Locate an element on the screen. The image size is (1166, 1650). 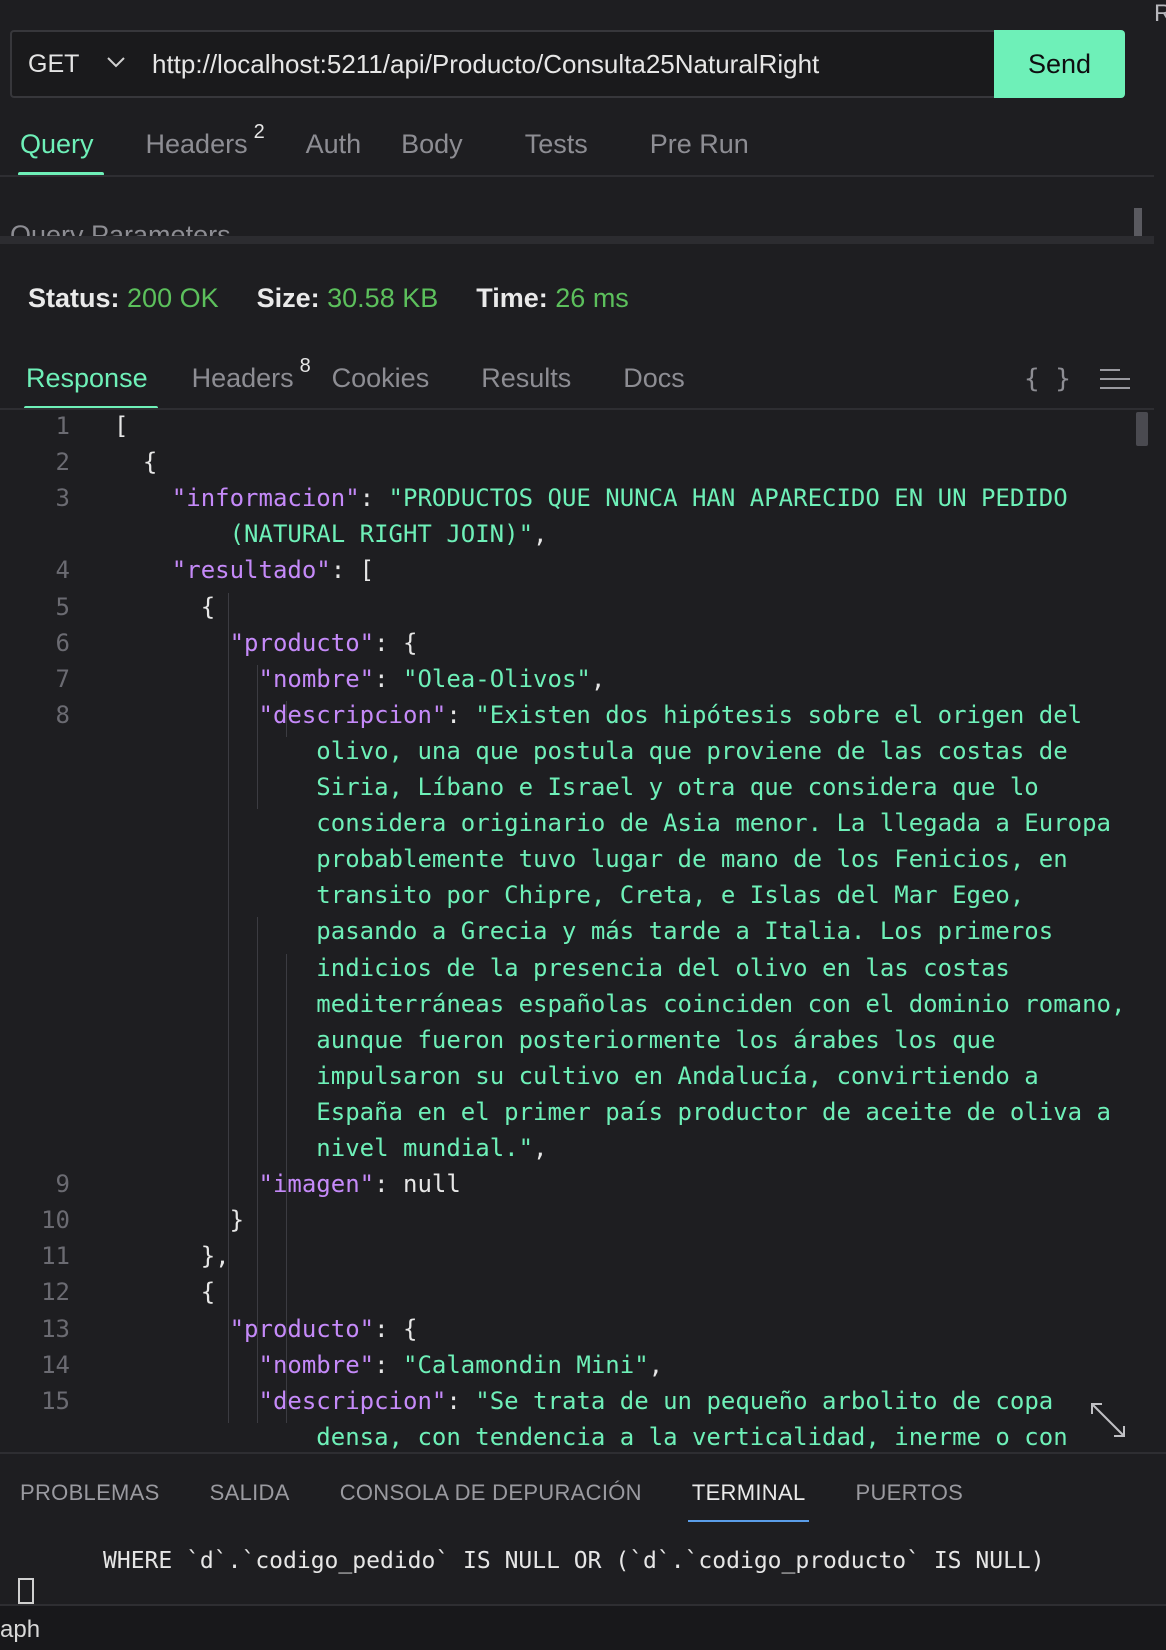
tab-query: Query is located at coordinates (61, 152).